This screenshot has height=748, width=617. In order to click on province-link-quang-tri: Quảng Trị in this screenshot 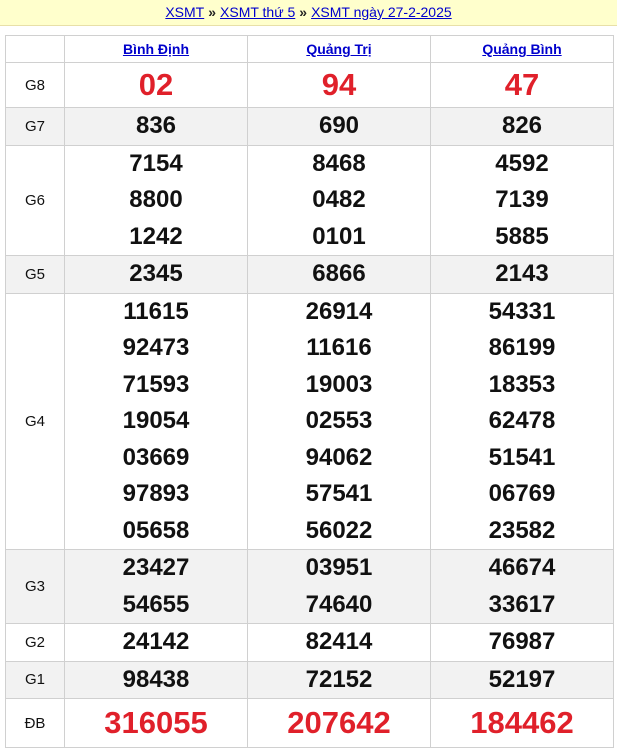, I will do `click(338, 49)`.